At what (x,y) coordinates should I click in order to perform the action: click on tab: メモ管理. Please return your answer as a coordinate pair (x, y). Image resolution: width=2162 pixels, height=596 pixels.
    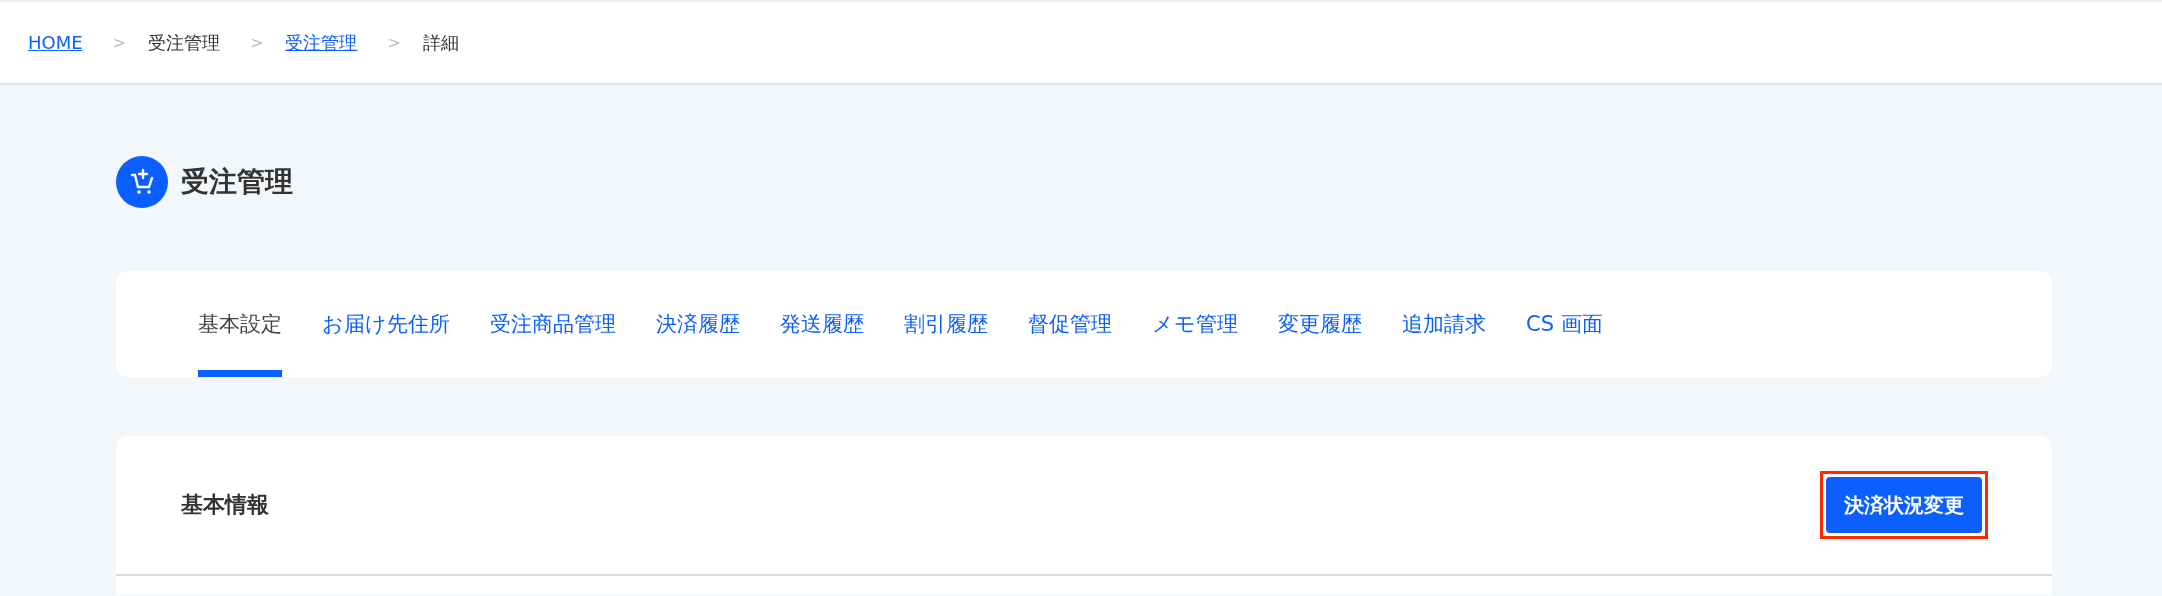
    Looking at the image, I should click on (1195, 324).